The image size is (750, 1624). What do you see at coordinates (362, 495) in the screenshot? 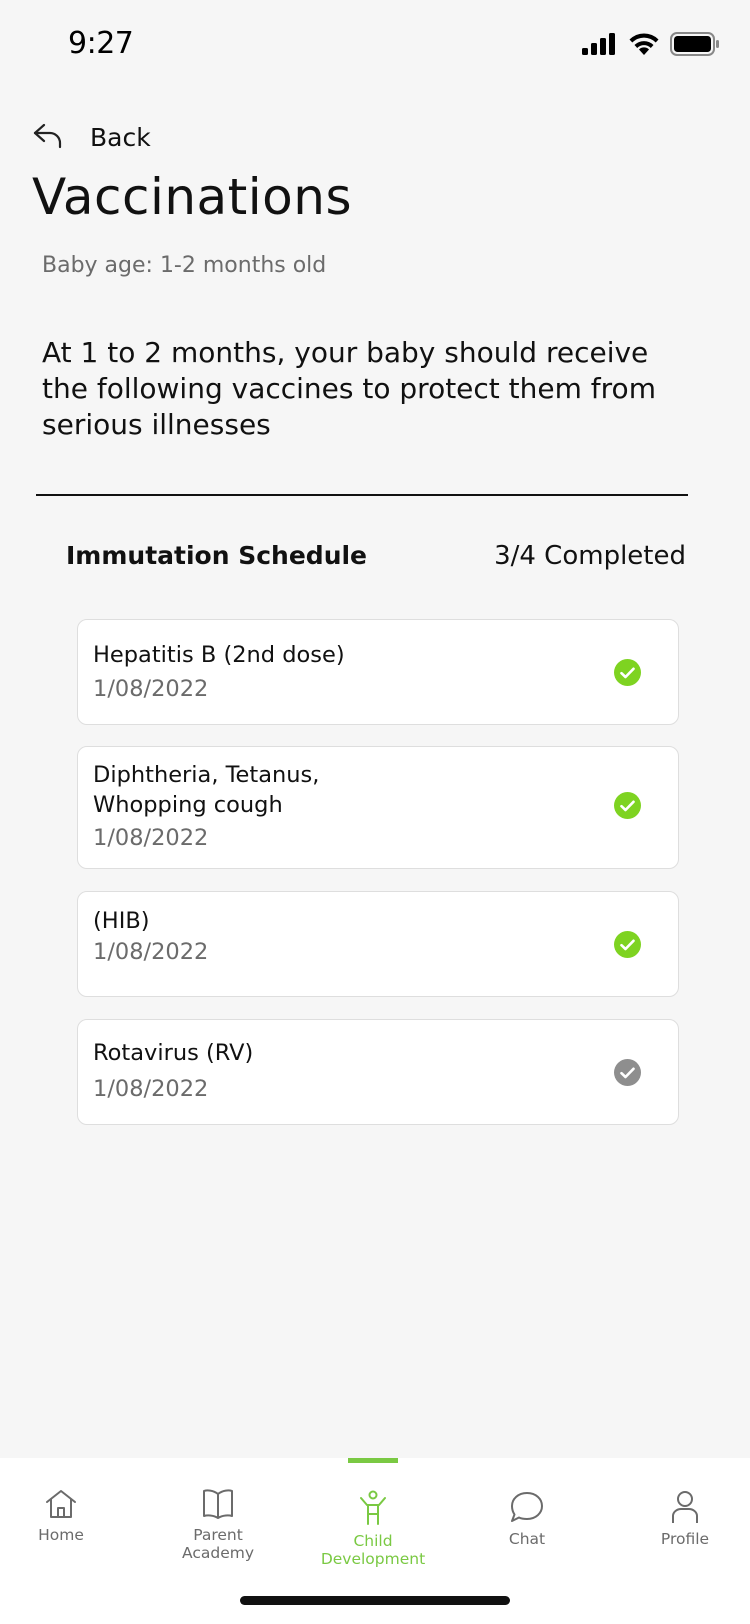
I see `divider` at bounding box center [362, 495].